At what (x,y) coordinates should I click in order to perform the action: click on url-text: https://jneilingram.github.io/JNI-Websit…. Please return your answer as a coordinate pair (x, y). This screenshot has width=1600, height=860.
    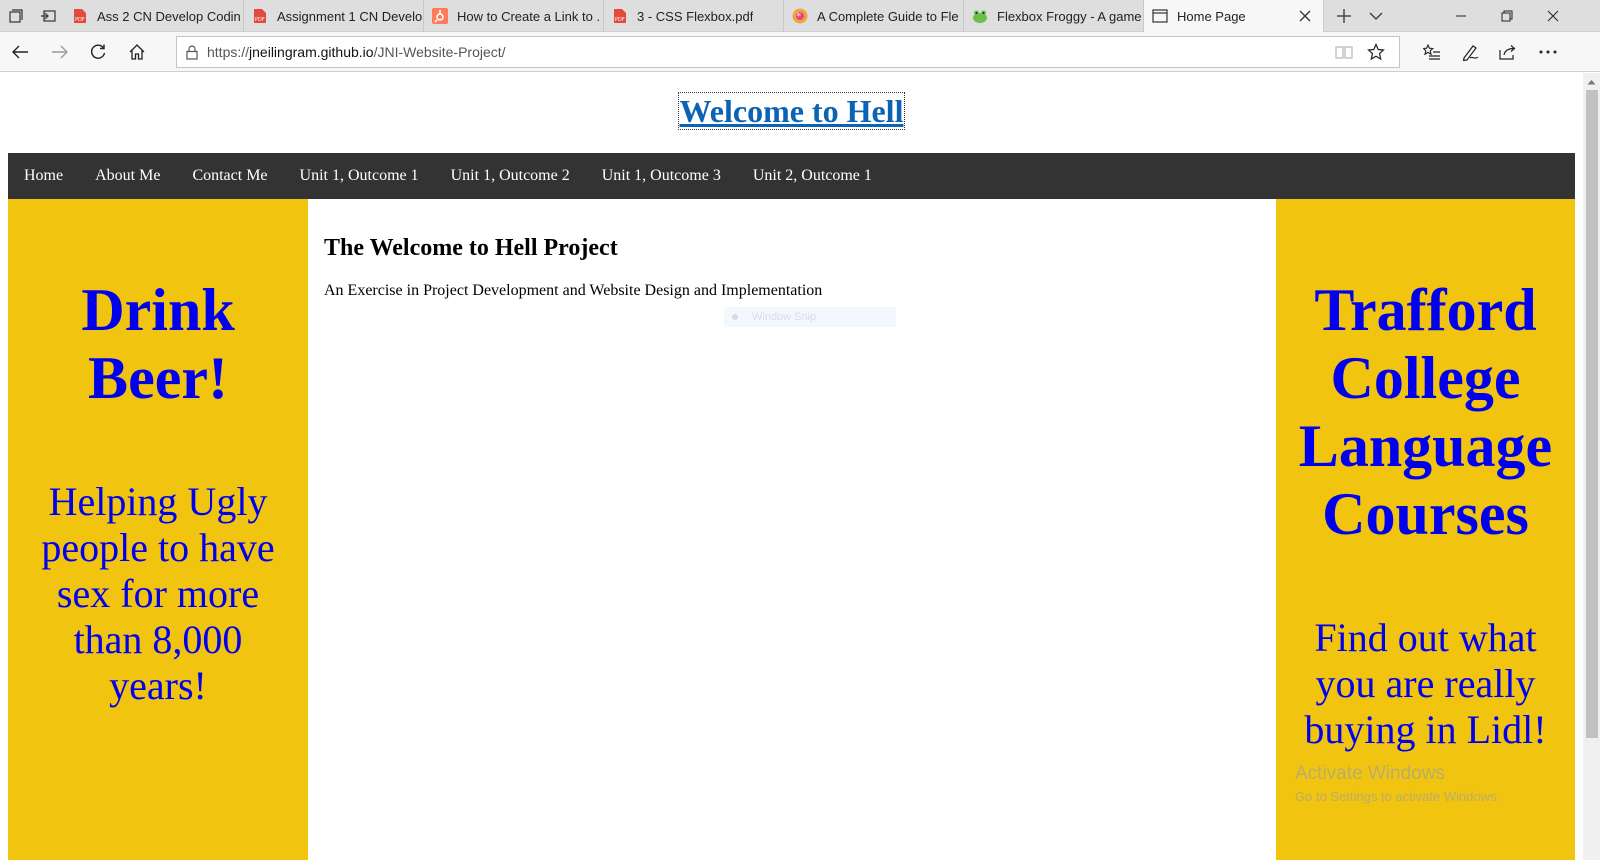
    Looking at the image, I should click on (356, 52).